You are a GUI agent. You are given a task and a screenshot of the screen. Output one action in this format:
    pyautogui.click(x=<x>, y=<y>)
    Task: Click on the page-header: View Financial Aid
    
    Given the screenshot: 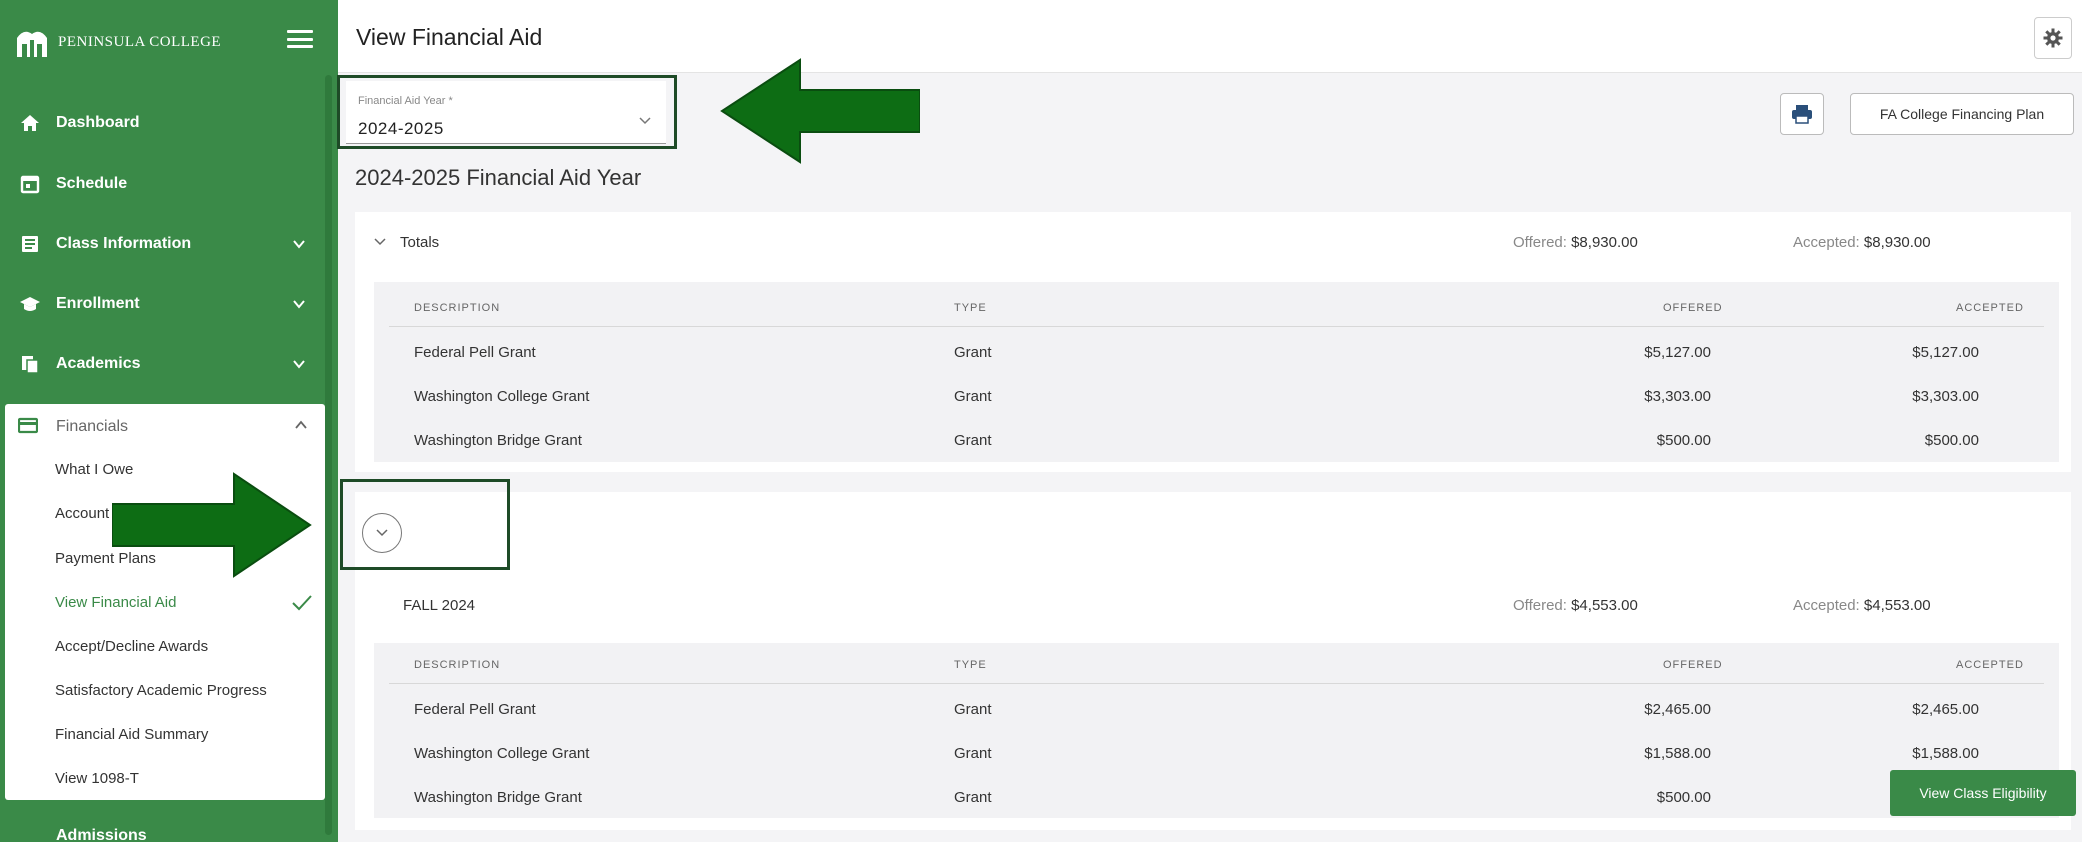 What is the action you would take?
    pyautogui.click(x=1210, y=36)
    